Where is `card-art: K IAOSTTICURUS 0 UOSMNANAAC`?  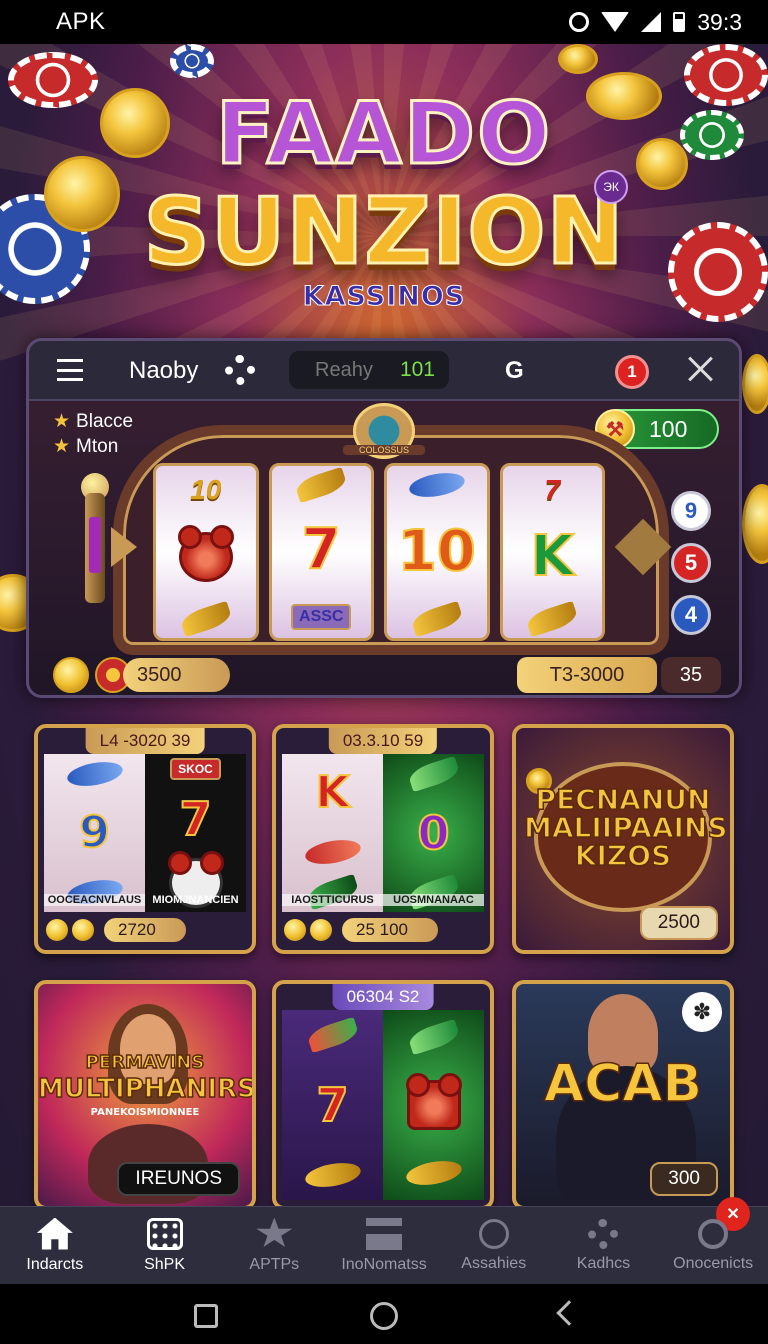
card-art: K IAOSTTICURUS 0 UOSMNANAAC is located at coordinates (383, 833).